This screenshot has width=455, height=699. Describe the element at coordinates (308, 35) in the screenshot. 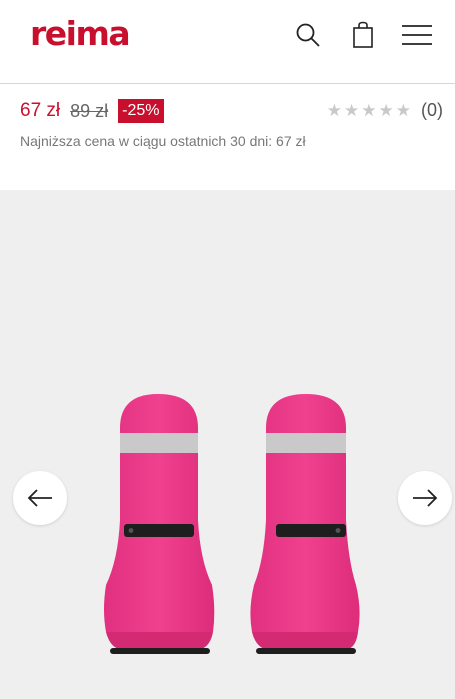

I see `search-icon` at that location.